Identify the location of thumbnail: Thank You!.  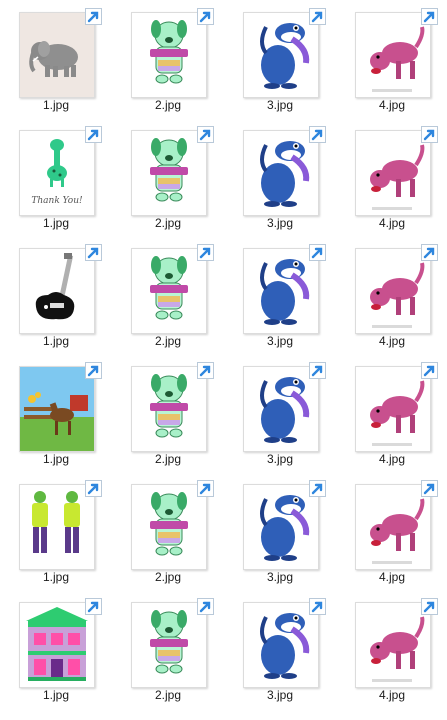
(57, 173).